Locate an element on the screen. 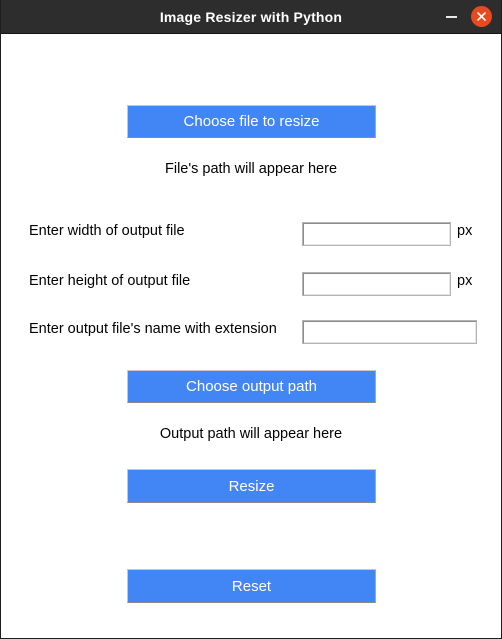 This screenshot has width=502, height=639. height-input is located at coordinates (376, 284).